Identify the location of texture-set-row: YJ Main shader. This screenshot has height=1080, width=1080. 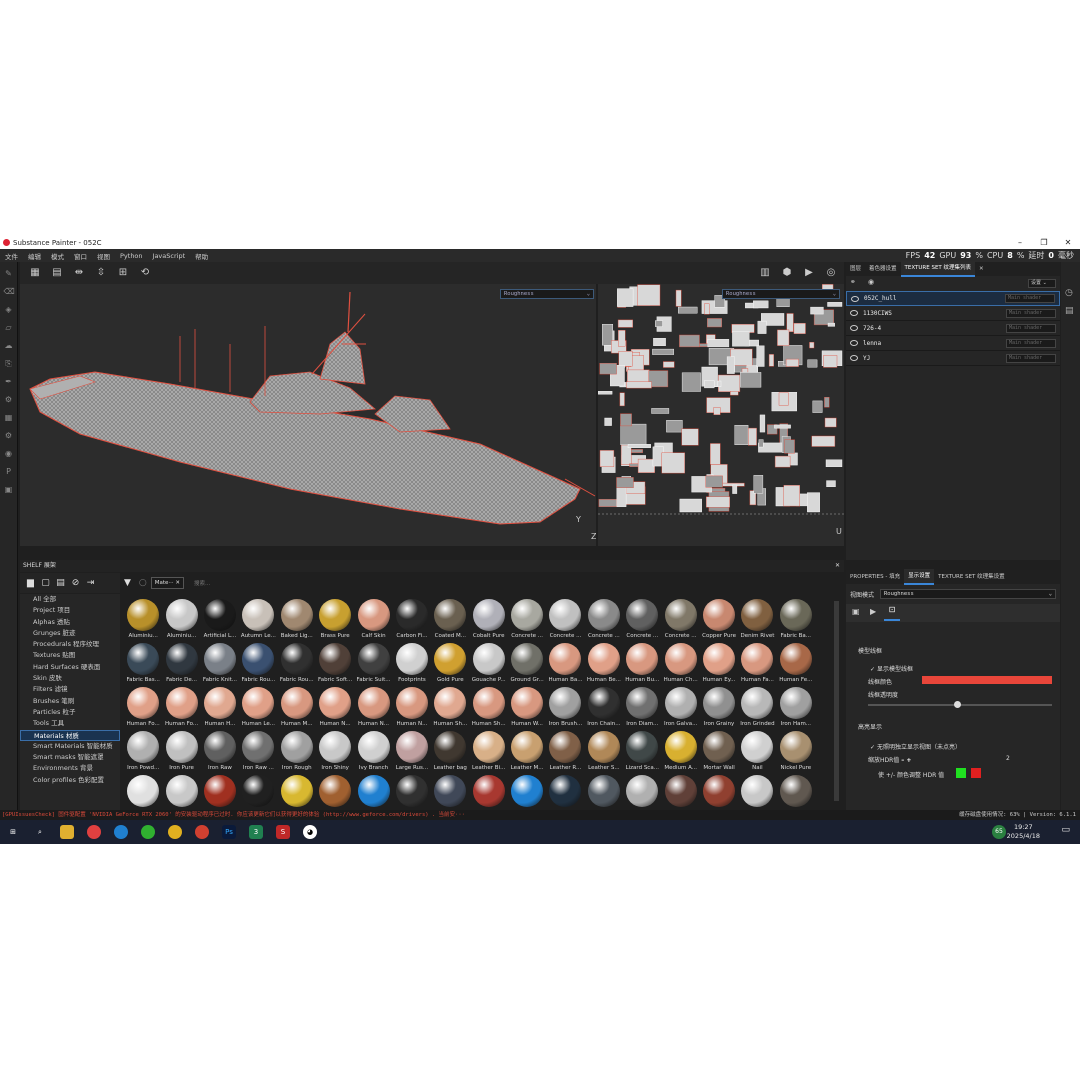
(953, 358).